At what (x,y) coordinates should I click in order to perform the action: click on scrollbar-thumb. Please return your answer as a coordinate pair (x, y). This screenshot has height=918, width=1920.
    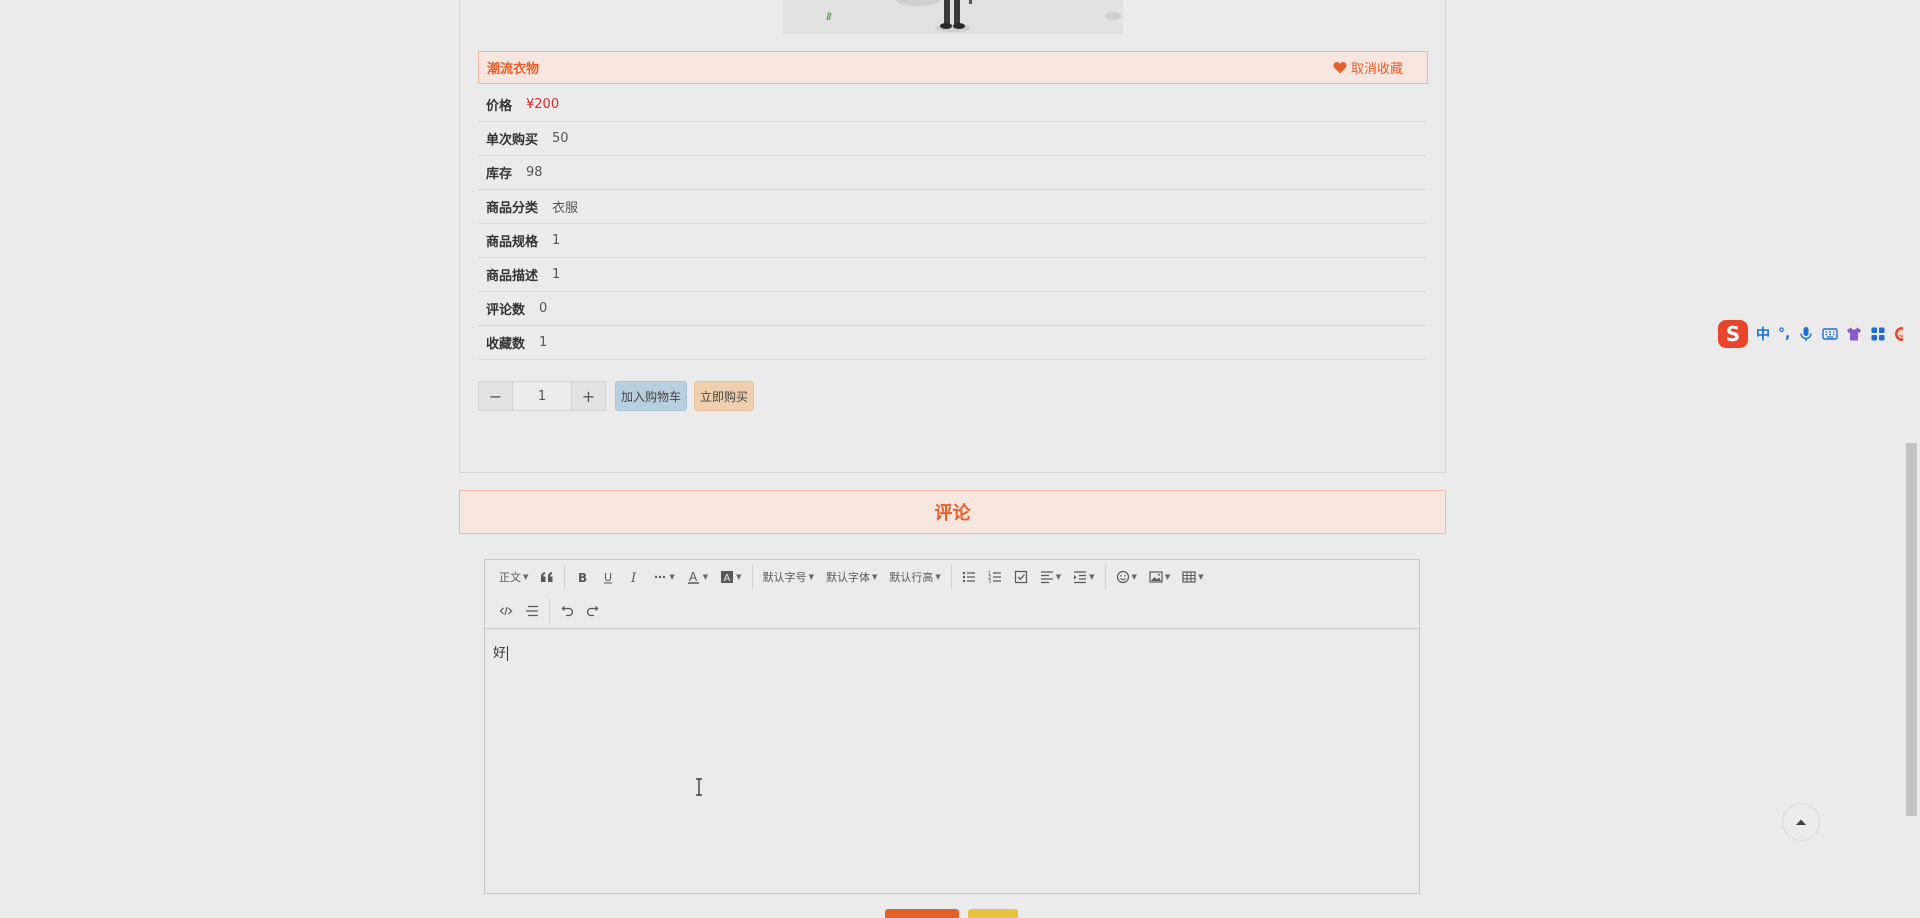
    Looking at the image, I should click on (1911, 629).